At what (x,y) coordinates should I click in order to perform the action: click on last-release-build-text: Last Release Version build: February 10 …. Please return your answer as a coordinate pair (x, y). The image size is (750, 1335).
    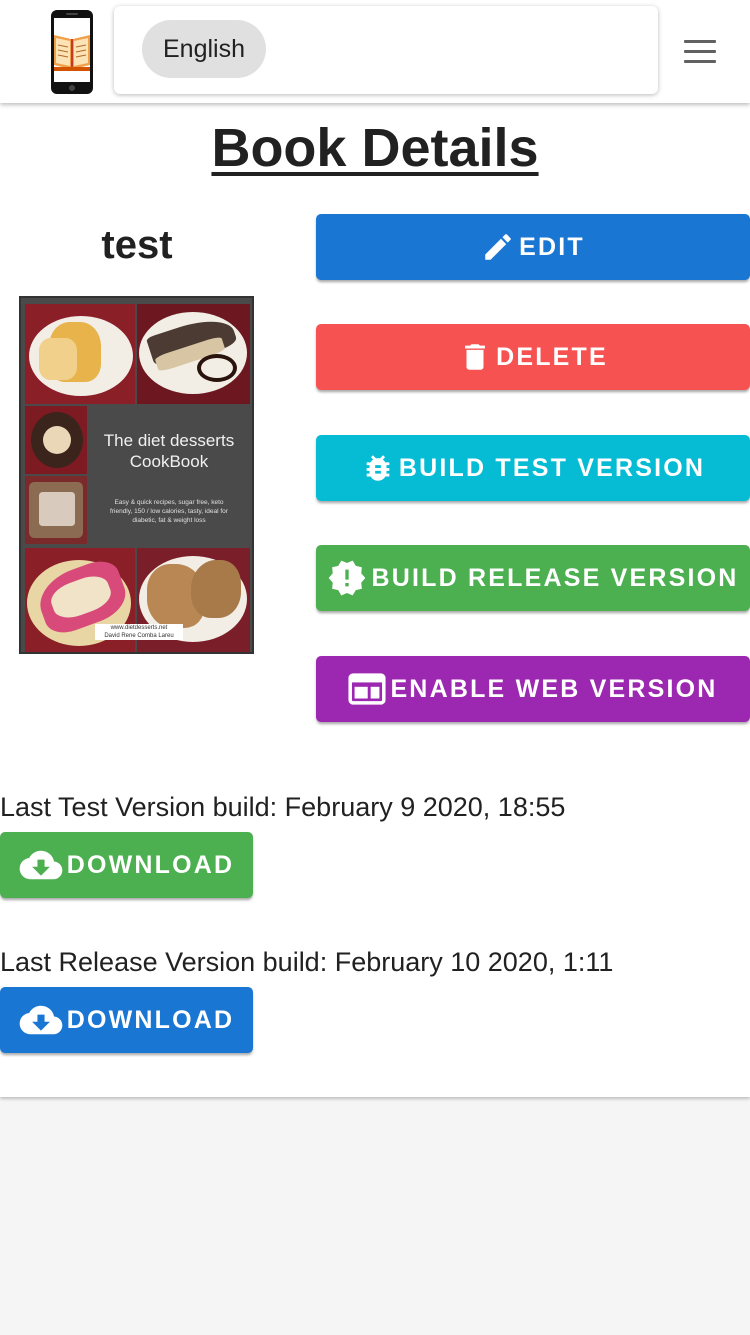
    Looking at the image, I should click on (307, 962).